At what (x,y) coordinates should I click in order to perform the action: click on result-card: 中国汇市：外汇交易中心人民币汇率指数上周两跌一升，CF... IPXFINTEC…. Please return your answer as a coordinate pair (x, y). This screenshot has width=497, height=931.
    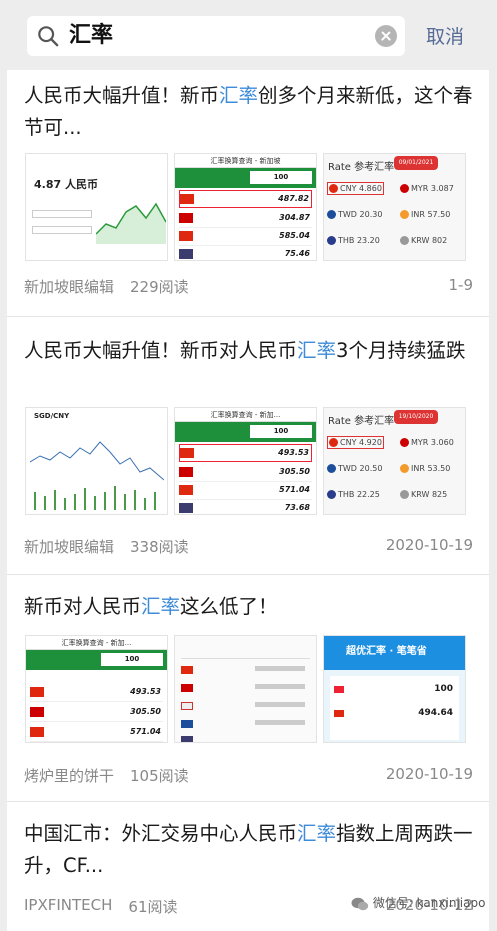
    Looking at the image, I should click on (248, 866).